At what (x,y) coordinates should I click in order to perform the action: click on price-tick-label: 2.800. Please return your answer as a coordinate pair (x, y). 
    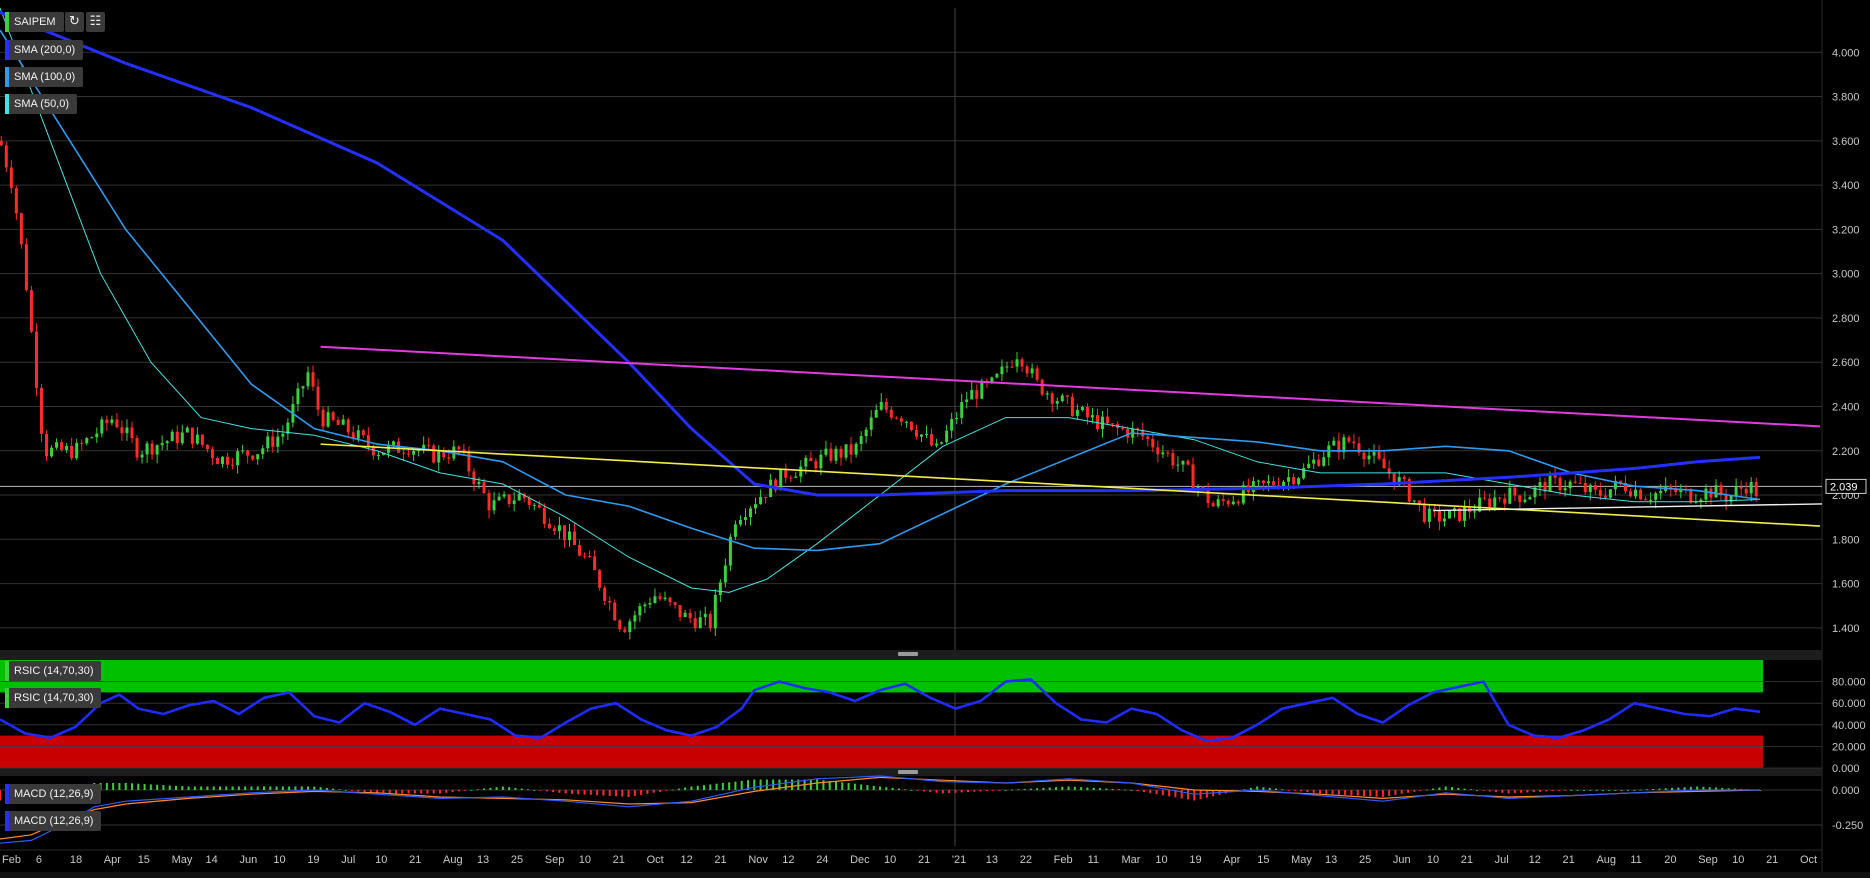
    Looking at the image, I should click on (1846, 319).